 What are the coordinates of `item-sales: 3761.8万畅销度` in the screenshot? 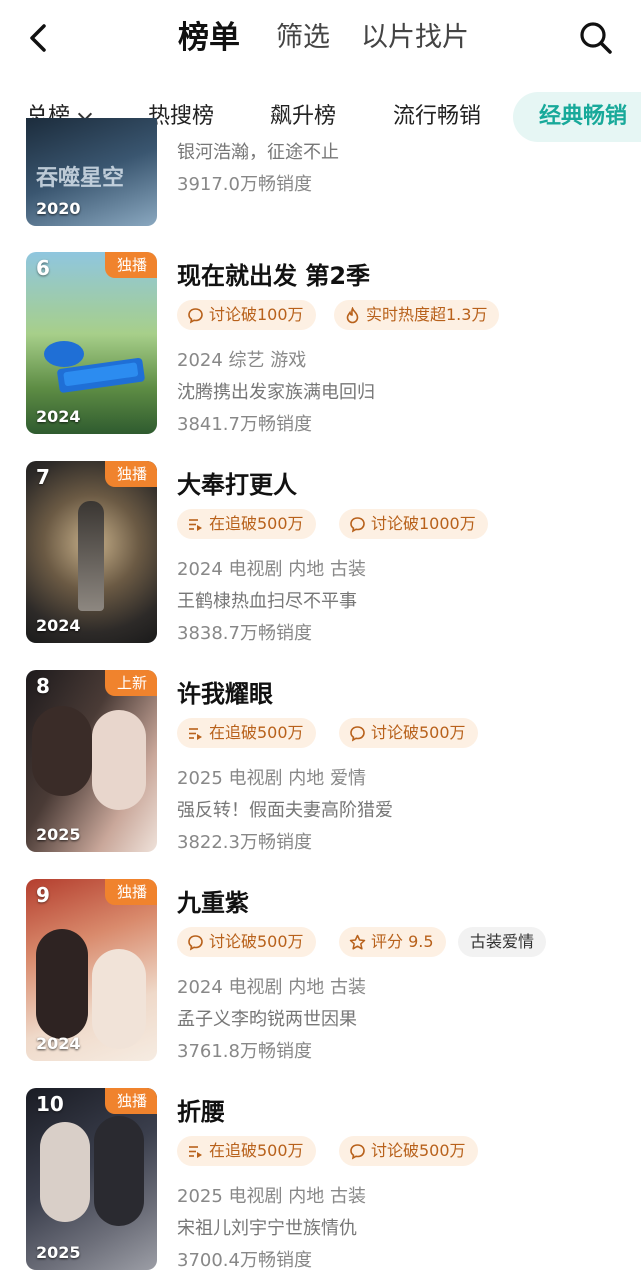 It's located at (244, 1051).